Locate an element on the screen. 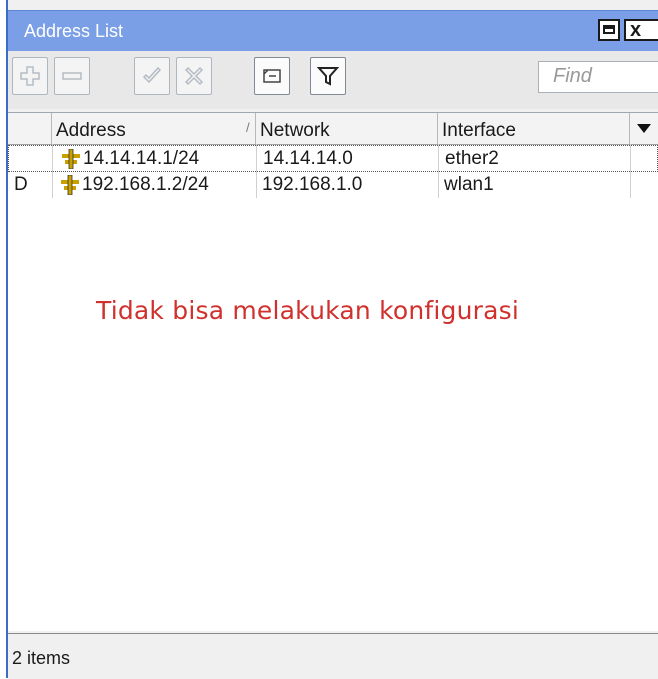  row-interface: ether2 is located at coordinates (472, 158).